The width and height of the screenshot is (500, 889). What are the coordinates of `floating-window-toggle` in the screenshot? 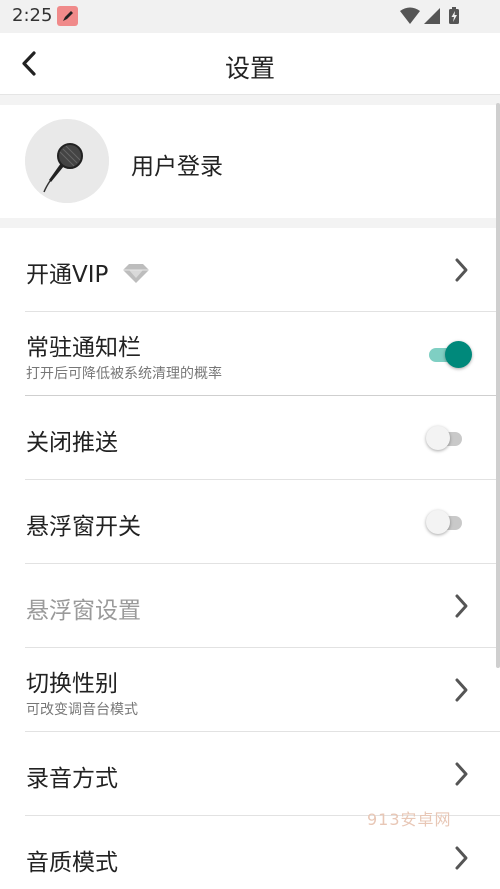 It's located at (444, 522).